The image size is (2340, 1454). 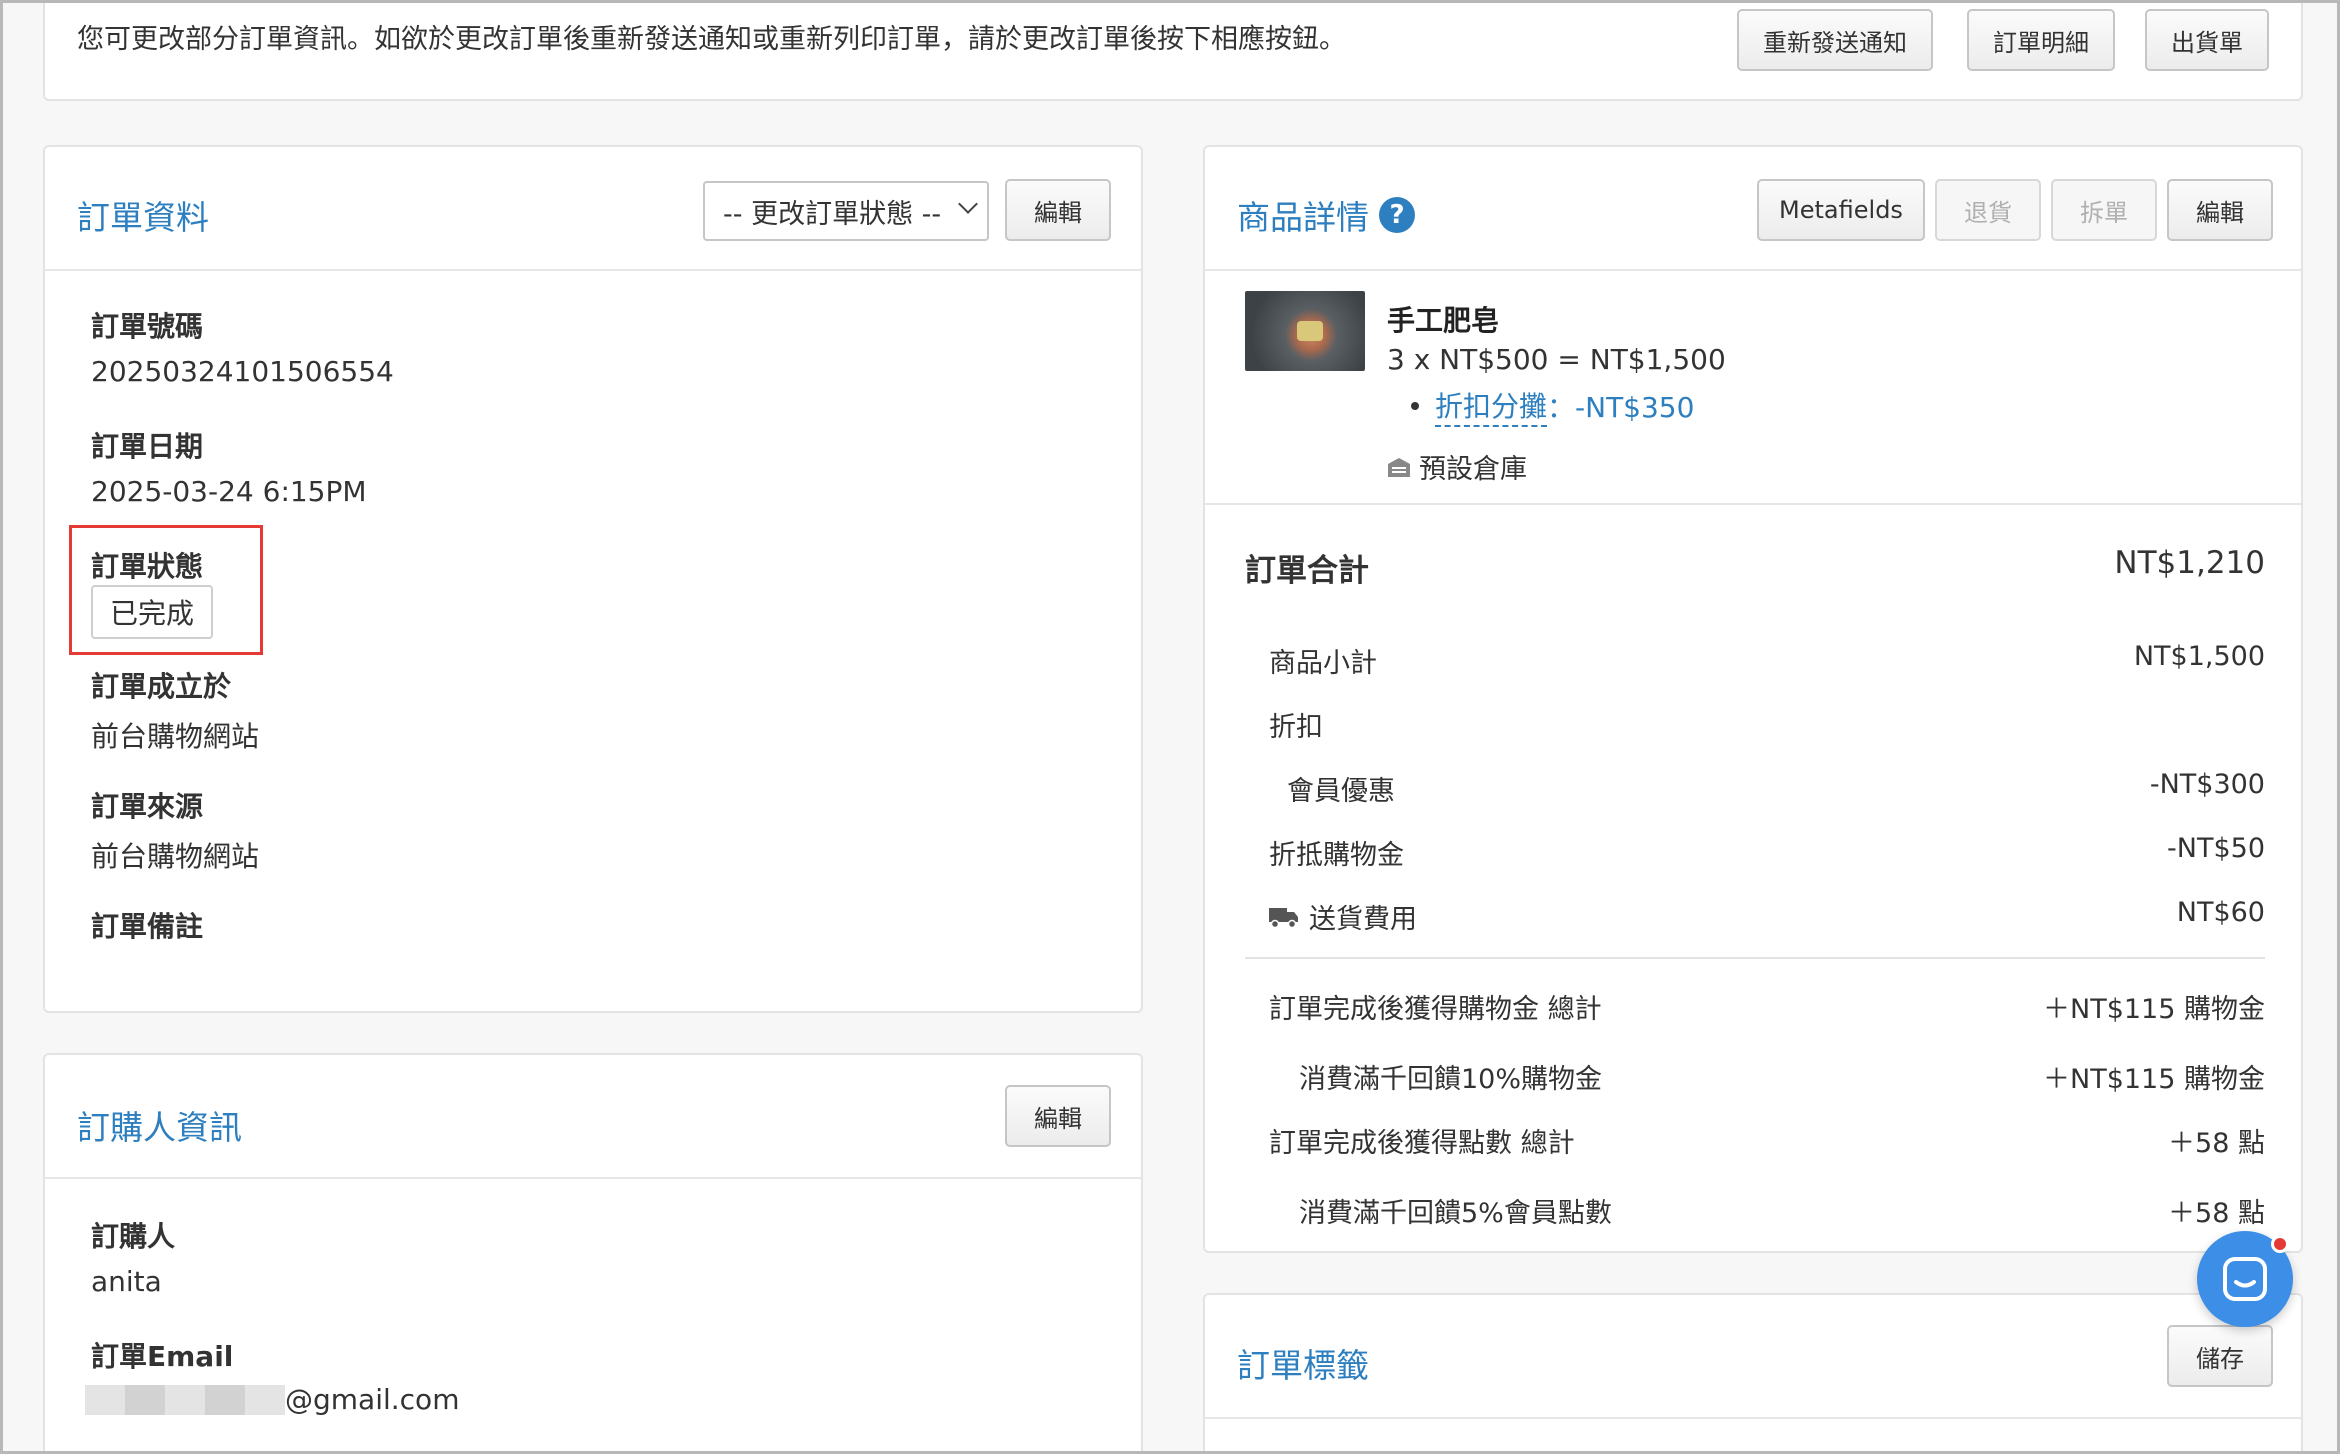 I want to click on order-total-label: 訂單合計, so click(x=1307, y=571).